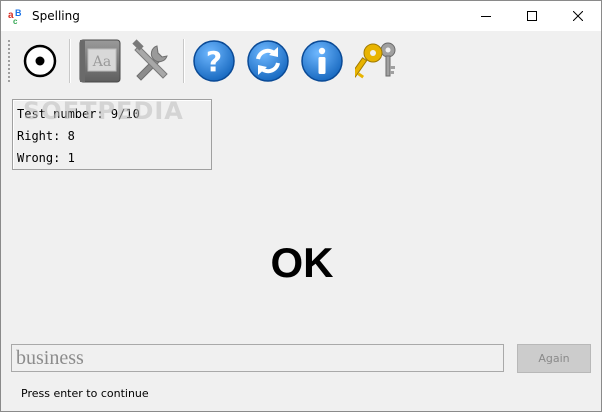 The image size is (602, 412). I want to click on refresh-icon, so click(268, 61).